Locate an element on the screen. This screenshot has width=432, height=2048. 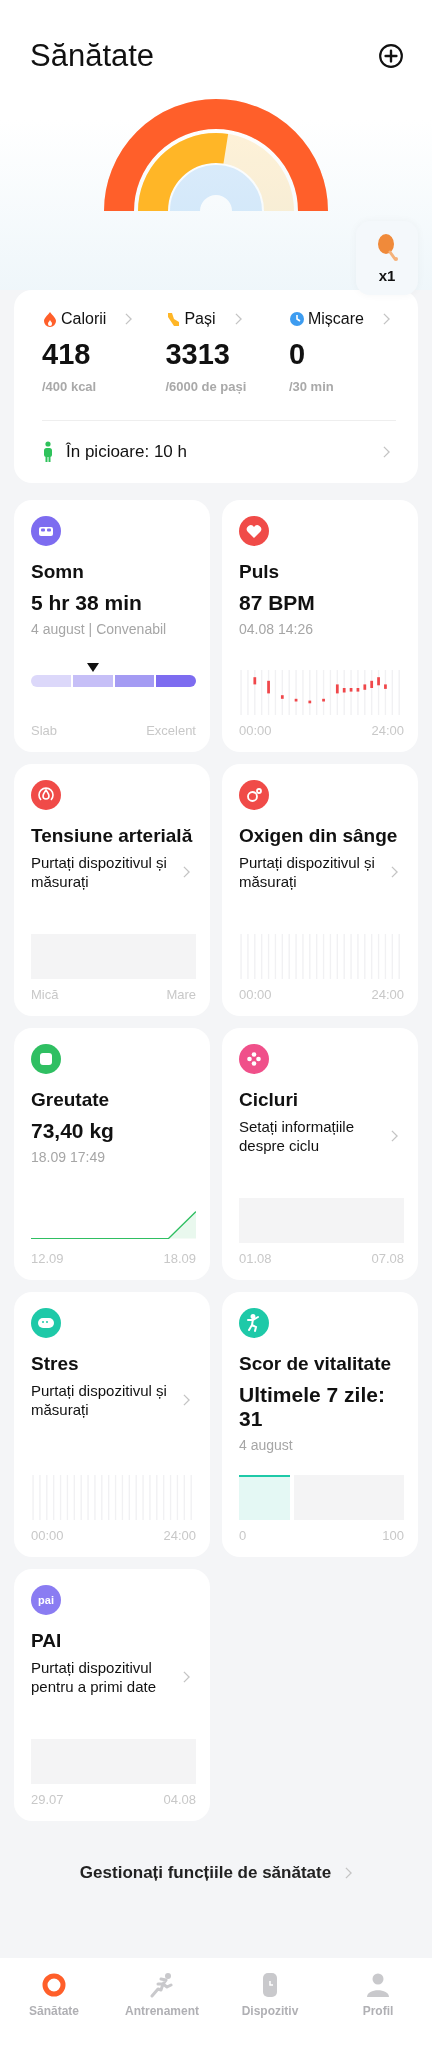
metric-value: 3313 is located at coordinates (197, 354).